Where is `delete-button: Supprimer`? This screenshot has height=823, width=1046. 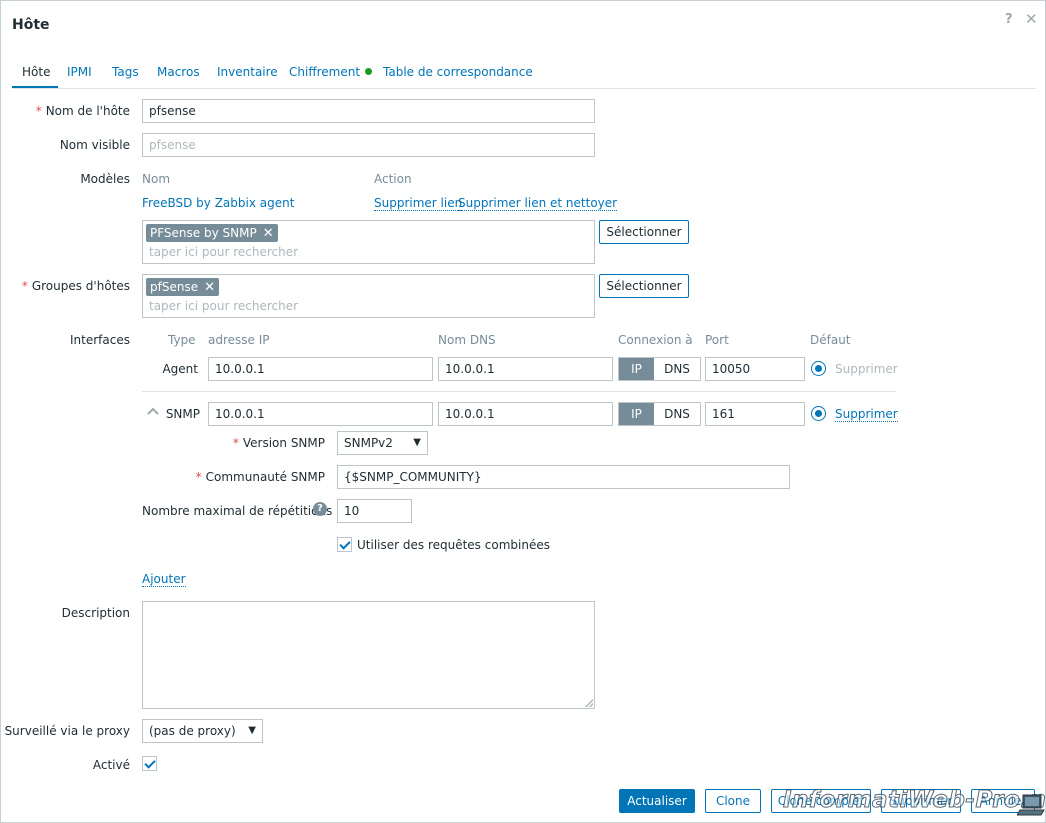
delete-button: Supprimer is located at coordinates (921, 801).